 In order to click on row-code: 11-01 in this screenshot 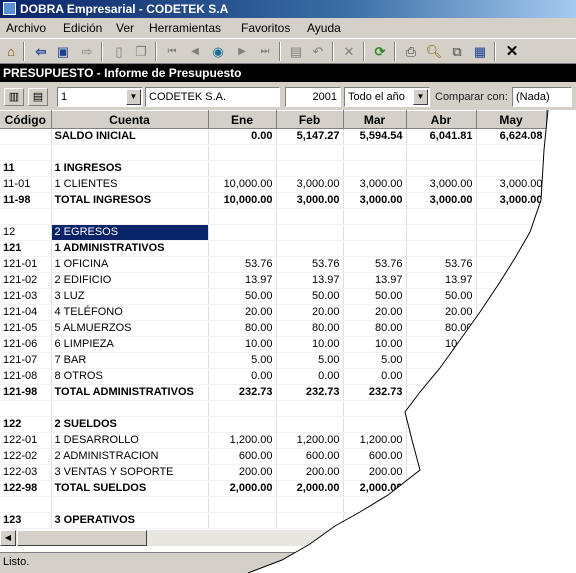, I will do `click(26, 184)`.